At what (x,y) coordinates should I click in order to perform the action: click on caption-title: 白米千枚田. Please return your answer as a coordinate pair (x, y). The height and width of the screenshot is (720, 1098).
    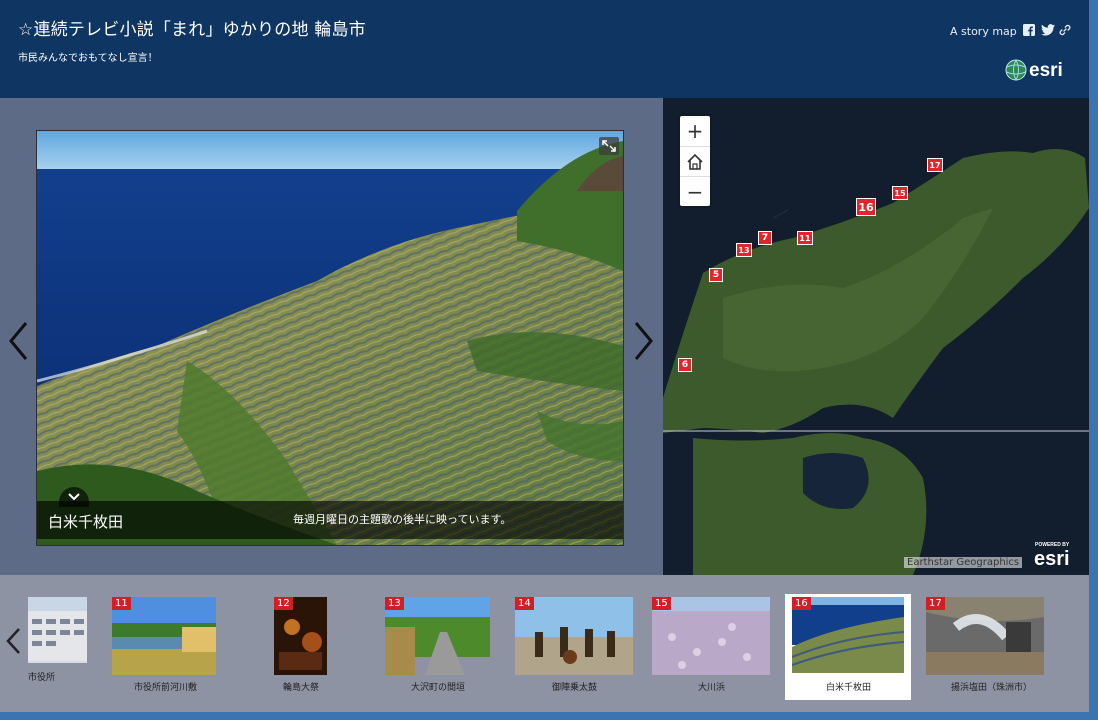
    Looking at the image, I should click on (86, 522).